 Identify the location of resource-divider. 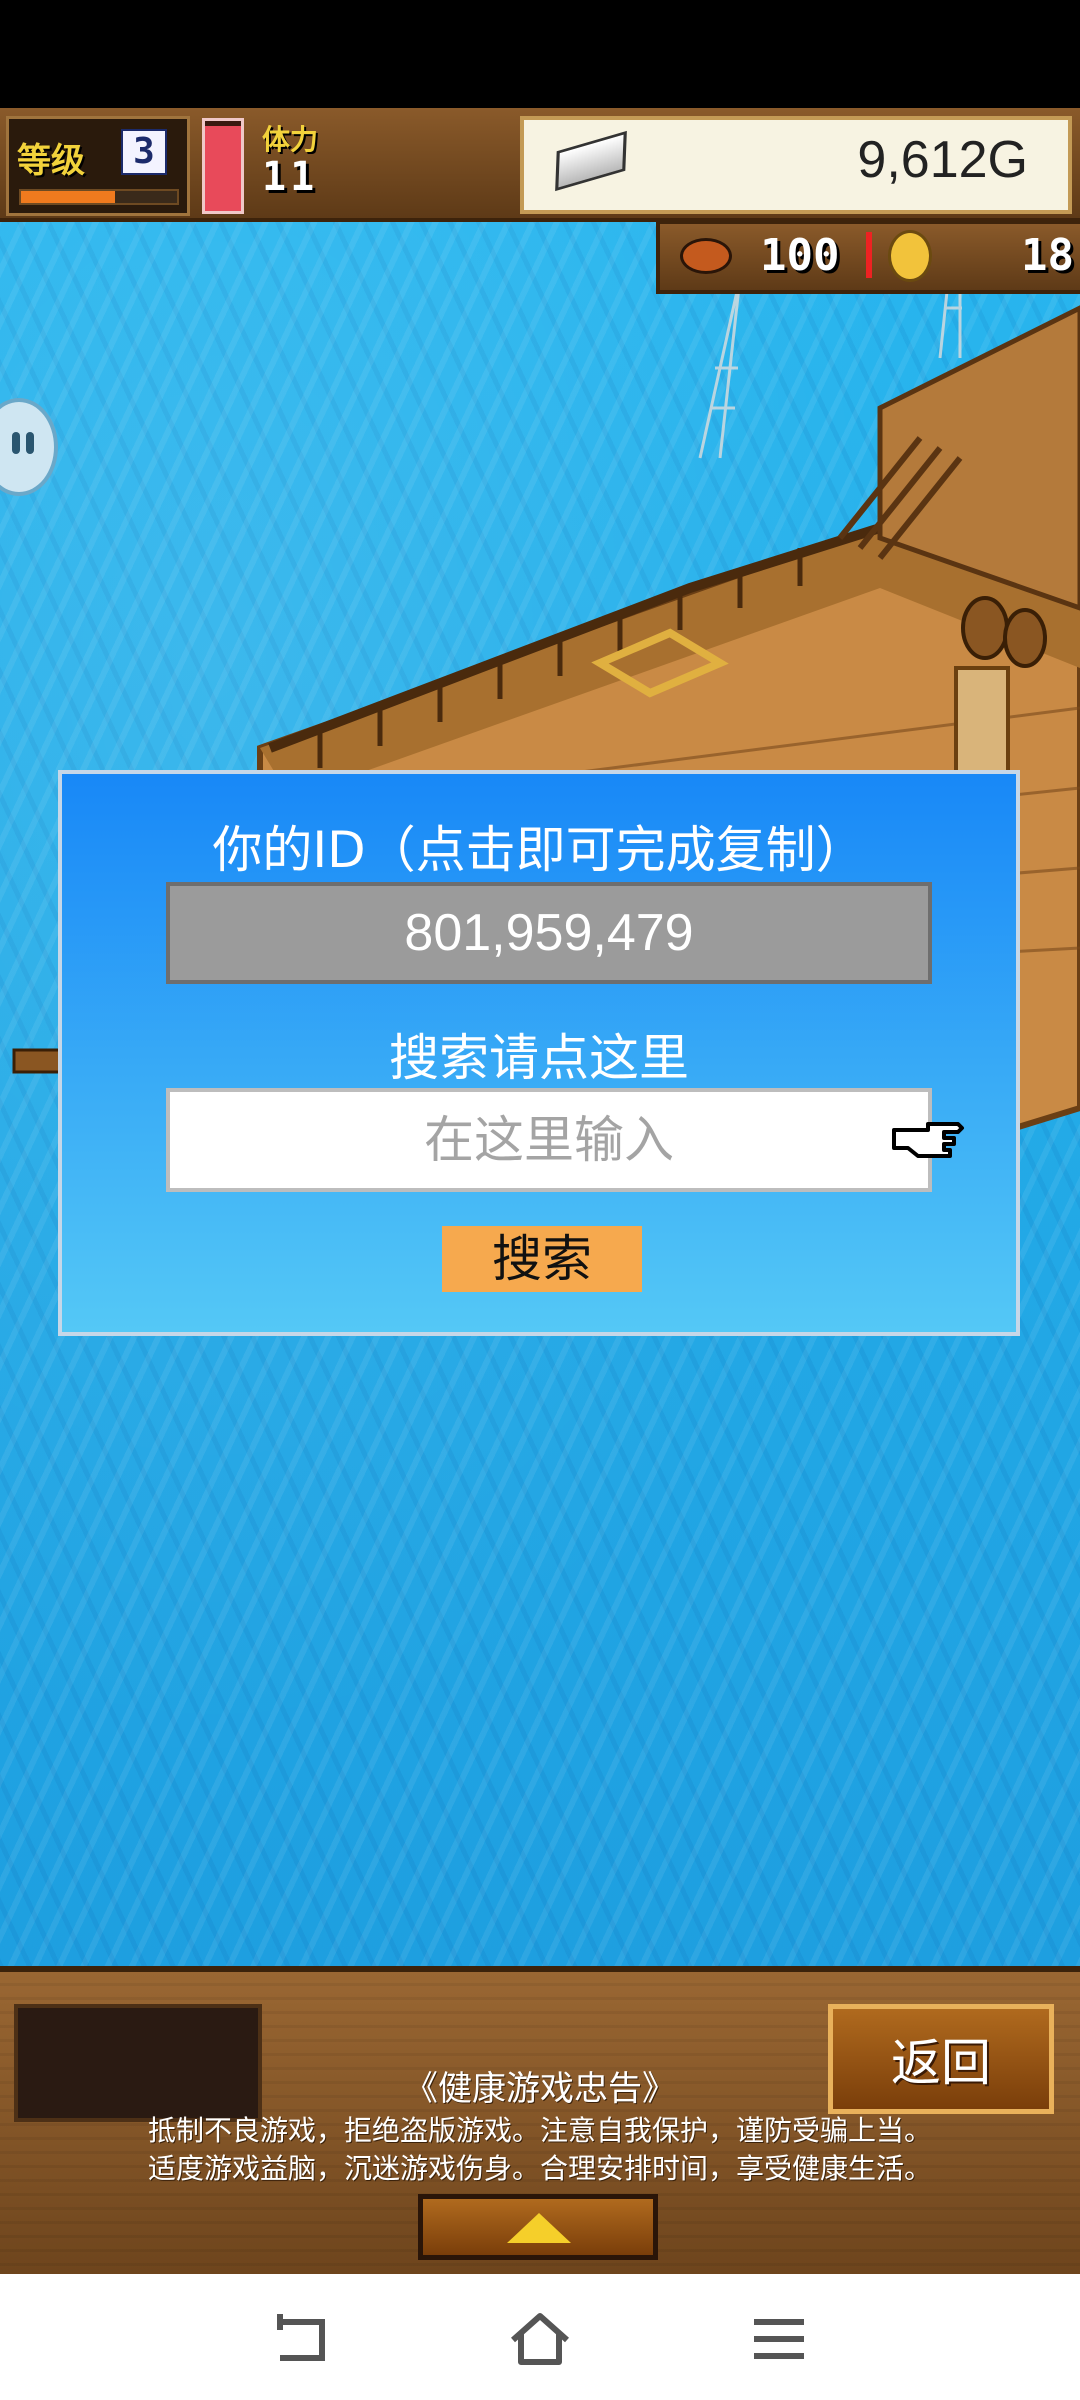
(869, 255).